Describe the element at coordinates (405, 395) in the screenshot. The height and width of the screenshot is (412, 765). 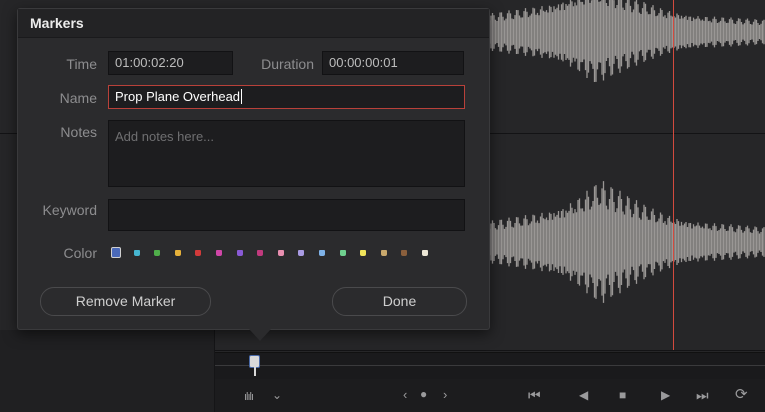
I see `chevron-left-icon: ‹` at that location.